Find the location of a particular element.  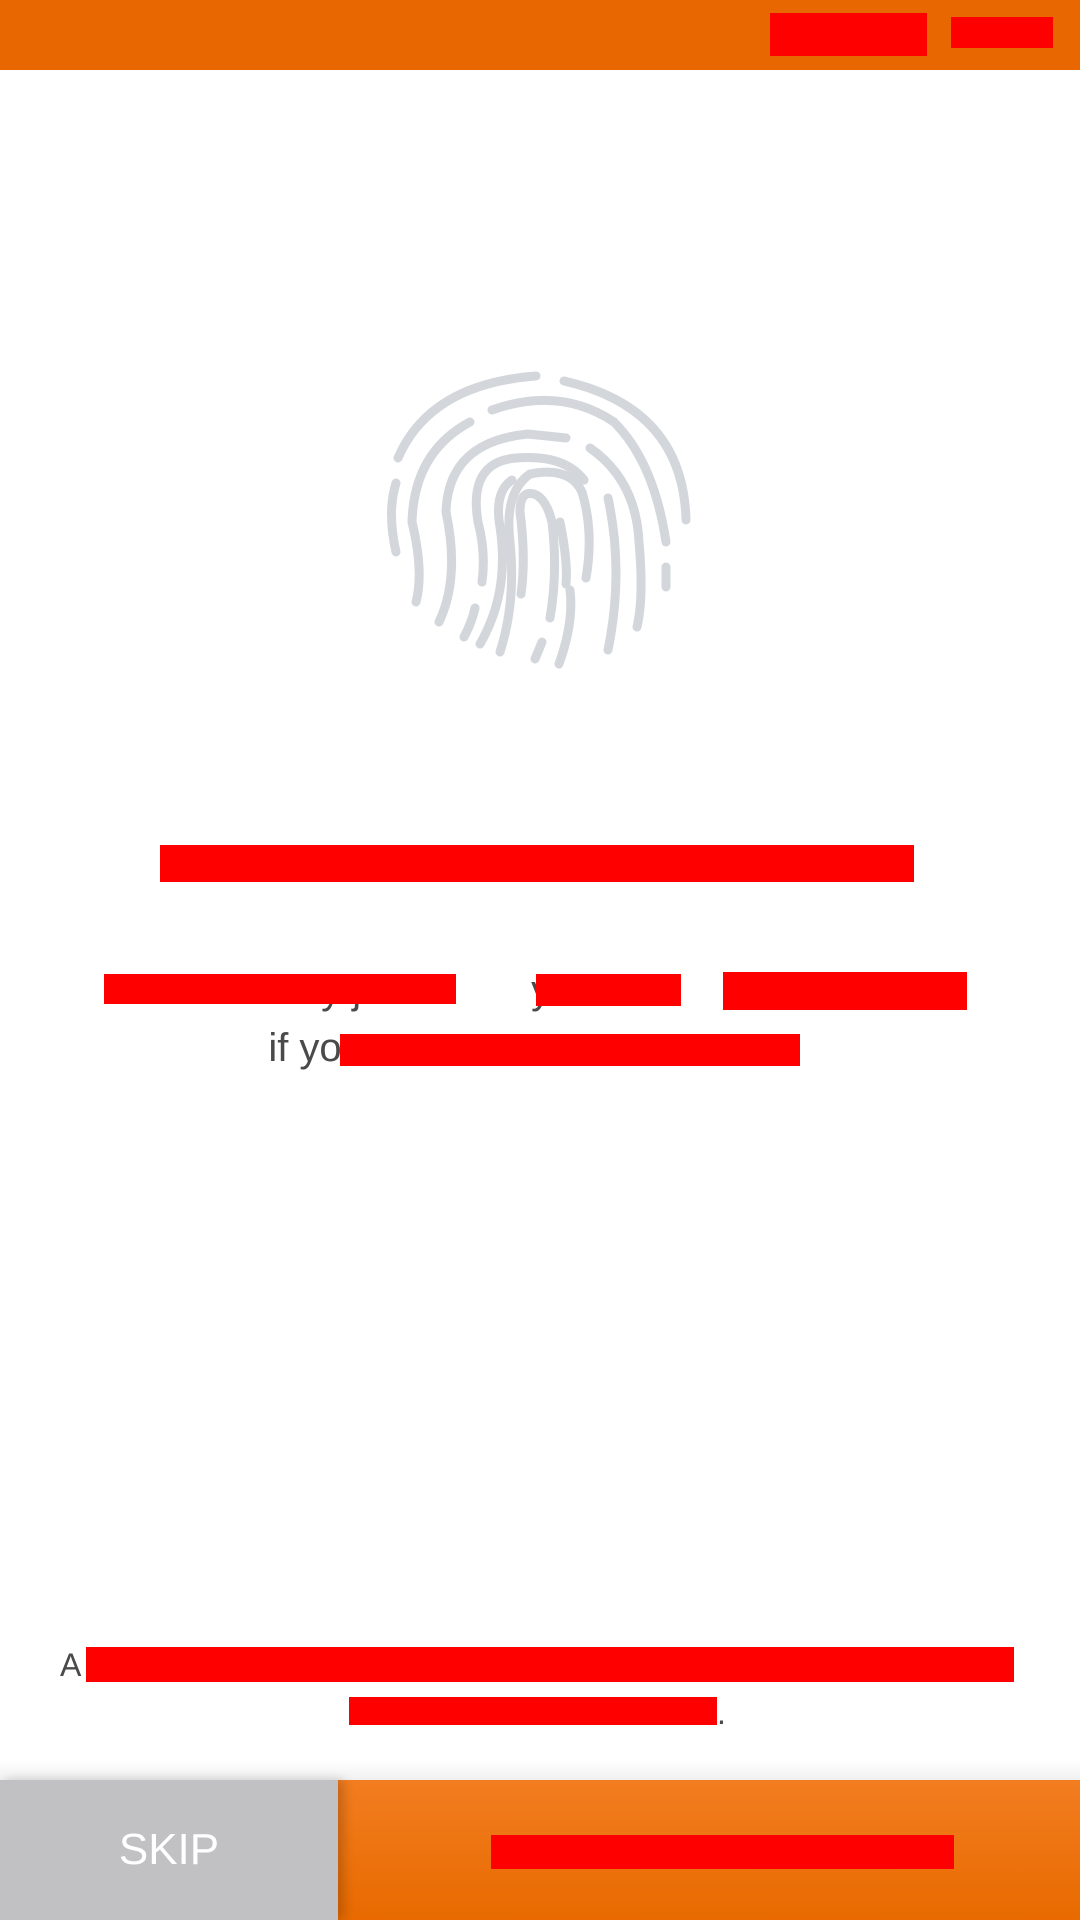

status-bar is located at coordinates (540, 35).